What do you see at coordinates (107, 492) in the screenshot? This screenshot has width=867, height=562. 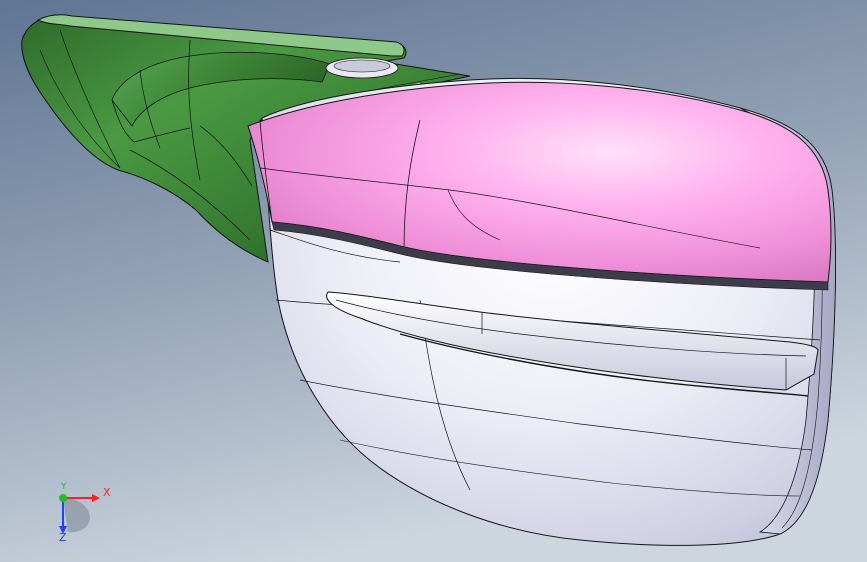 I see `x-axis-label: X` at bounding box center [107, 492].